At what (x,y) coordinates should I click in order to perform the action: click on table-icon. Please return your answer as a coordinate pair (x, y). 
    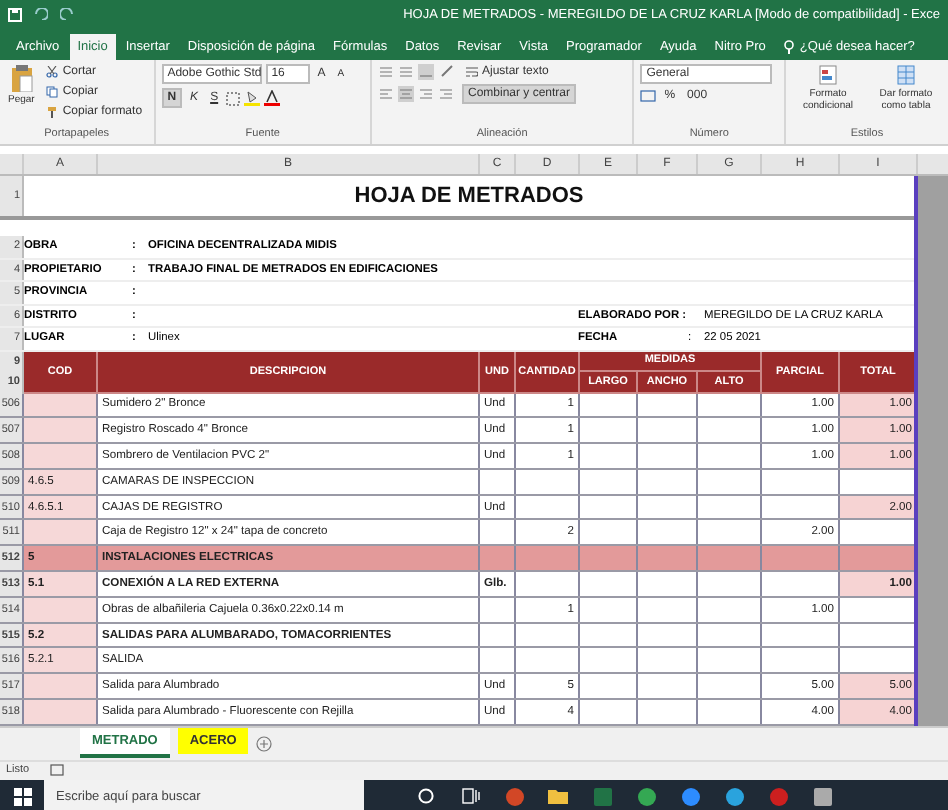
    Looking at the image, I should click on (906, 75).